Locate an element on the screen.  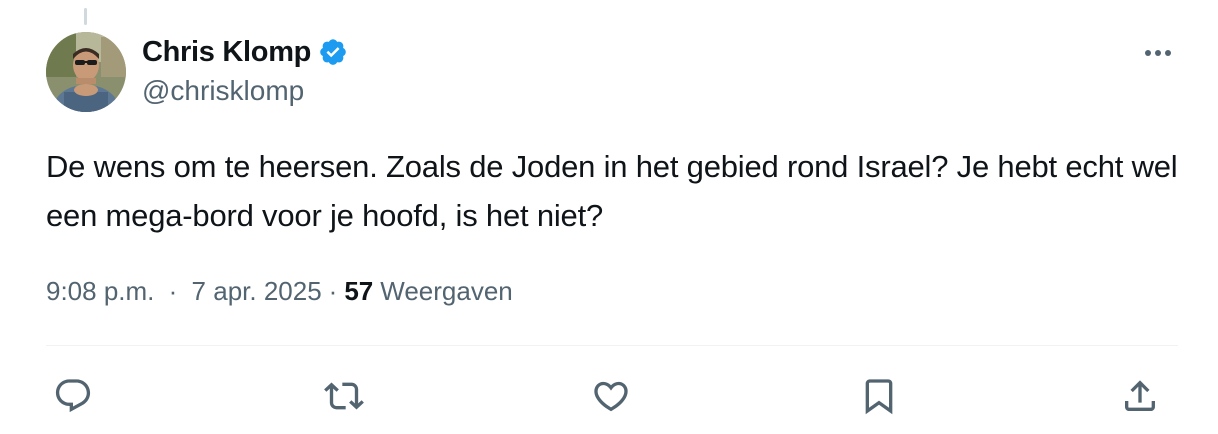
repost-icon is located at coordinates (344, 396).